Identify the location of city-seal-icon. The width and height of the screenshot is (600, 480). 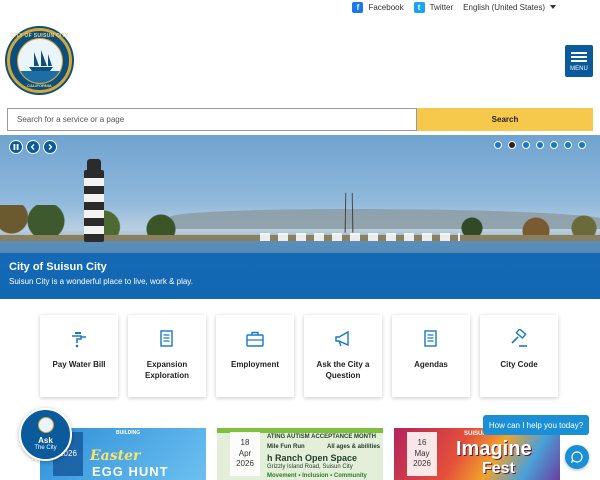
(45, 425).